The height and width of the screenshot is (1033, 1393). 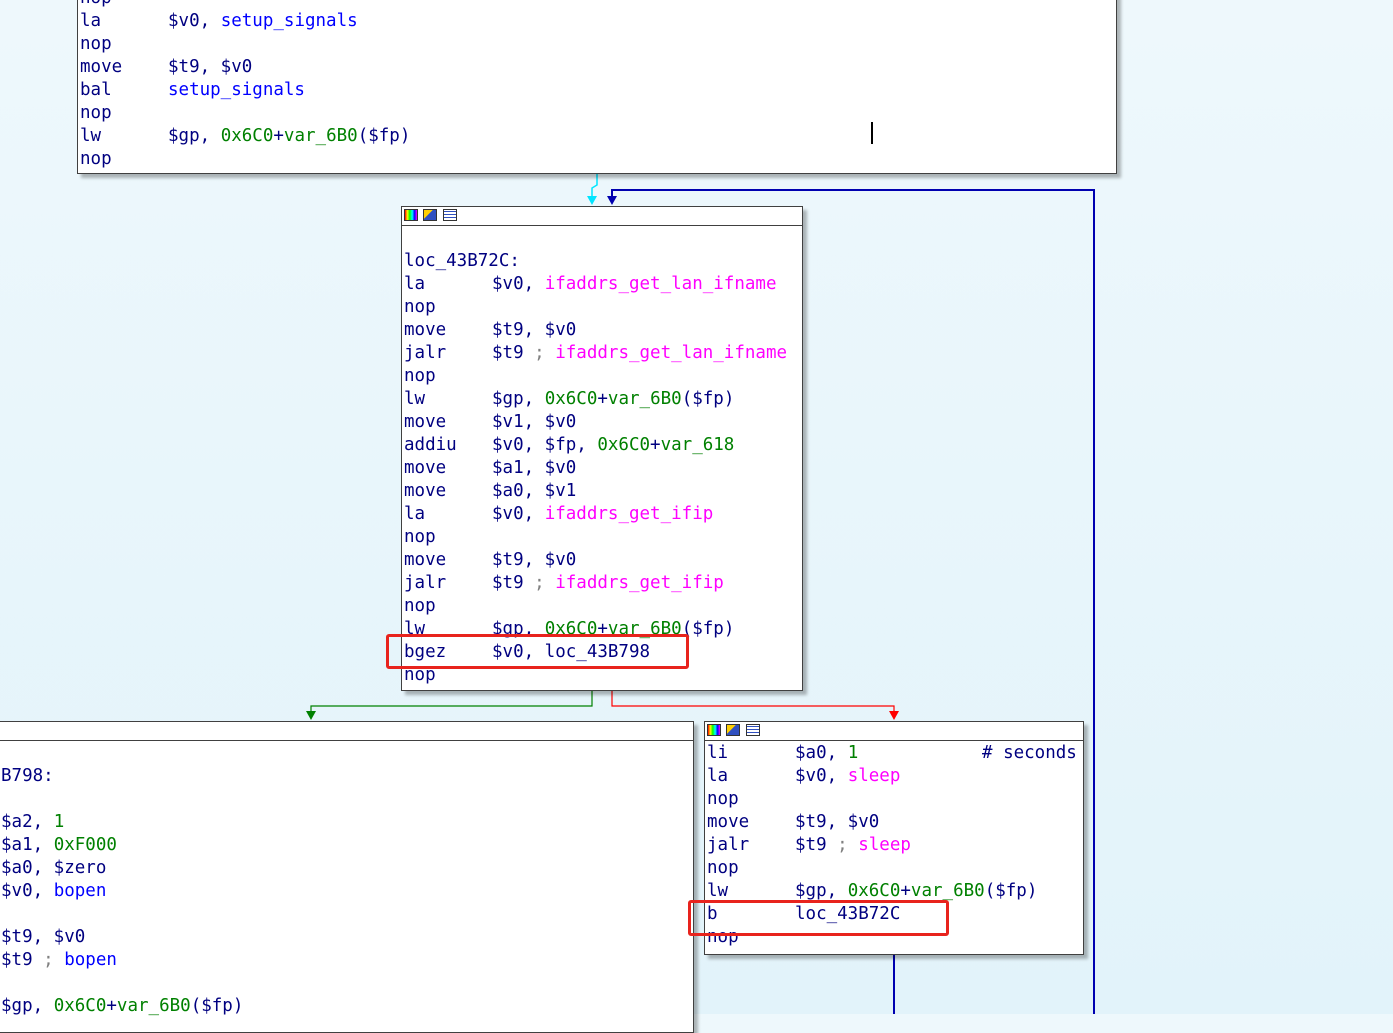 What do you see at coordinates (415, 514) in the screenshot?
I see `mnemonic: la` at bounding box center [415, 514].